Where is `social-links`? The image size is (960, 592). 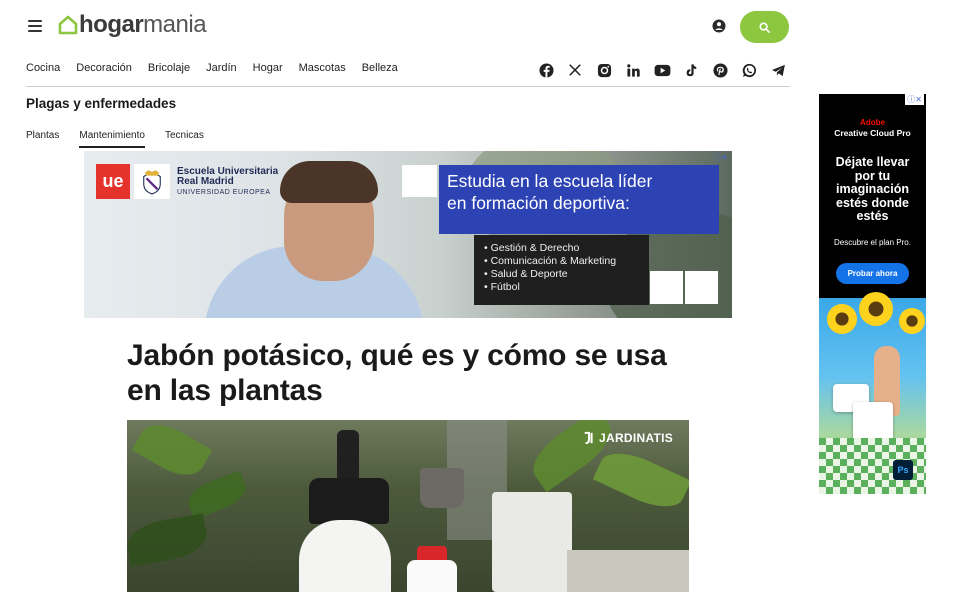
social-links is located at coordinates (662, 70).